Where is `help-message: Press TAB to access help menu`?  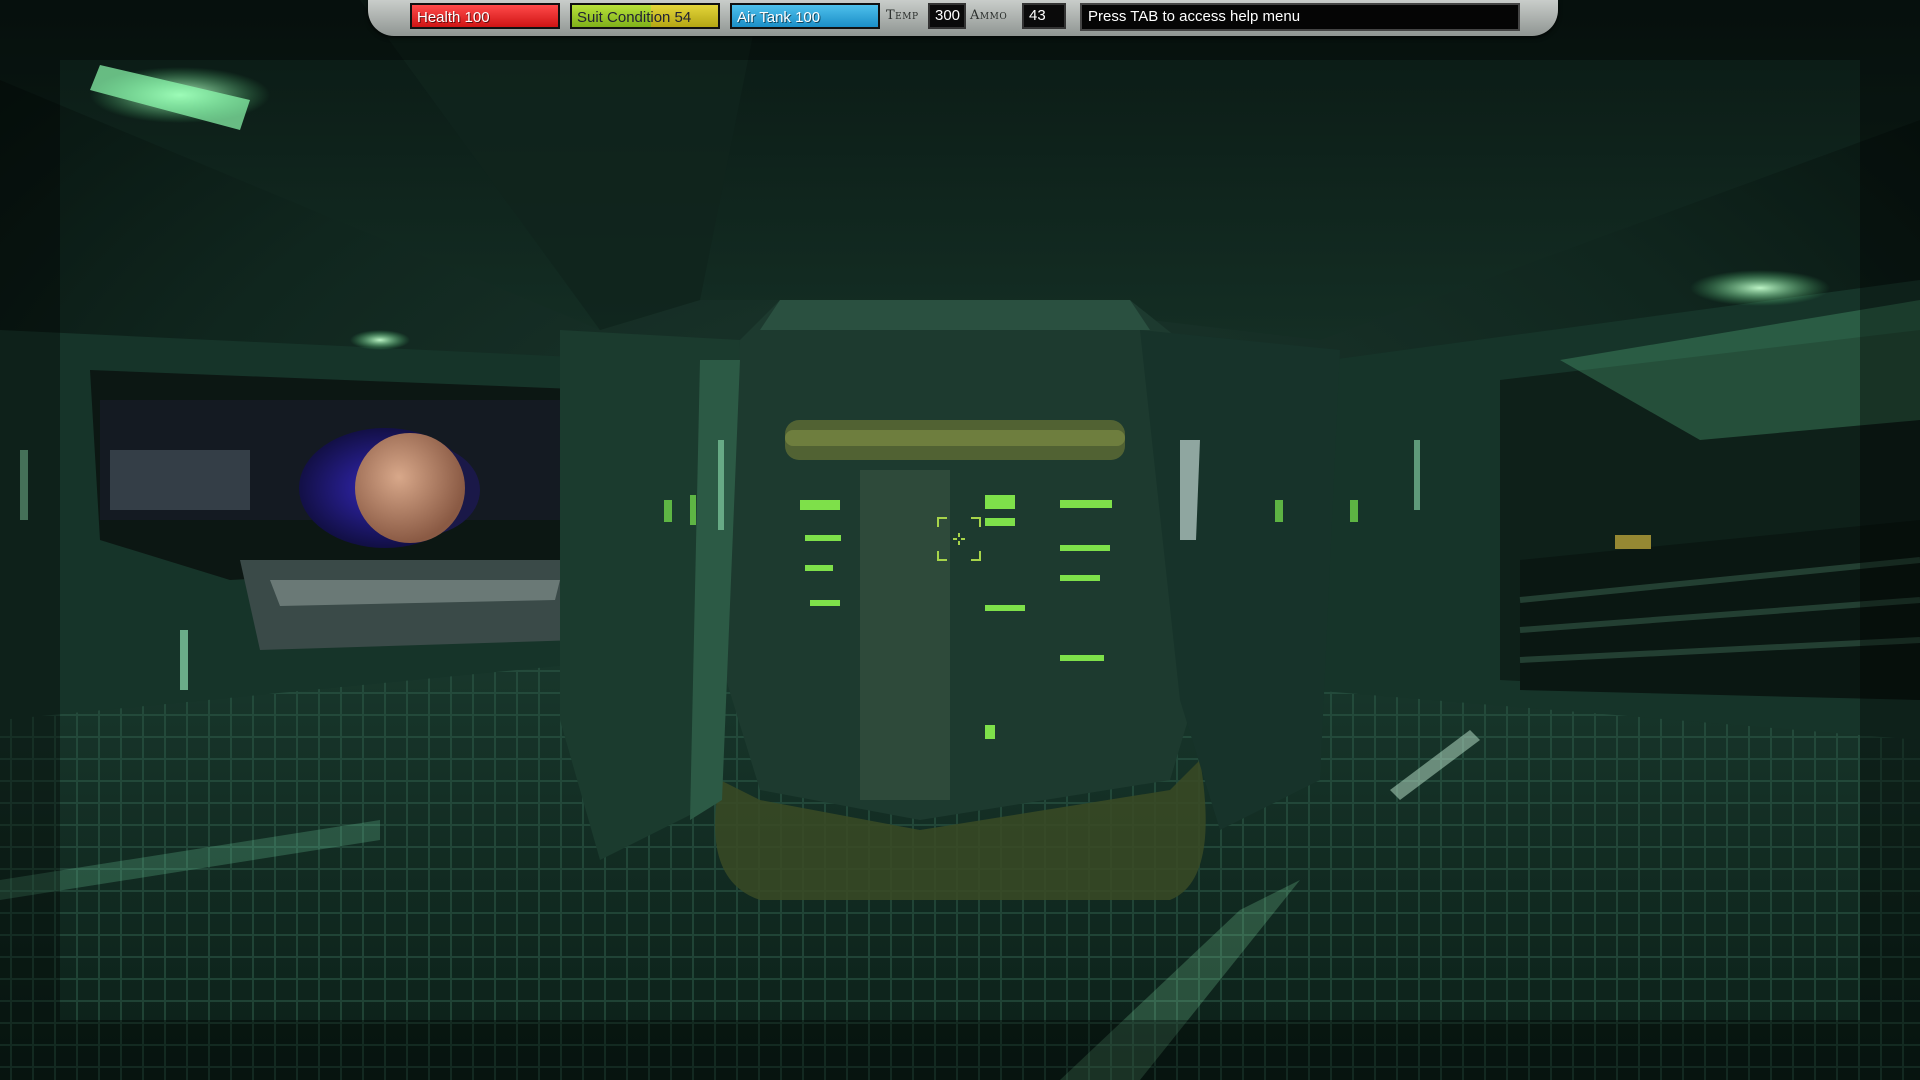 help-message: Press TAB to access help menu is located at coordinates (1300, 17).